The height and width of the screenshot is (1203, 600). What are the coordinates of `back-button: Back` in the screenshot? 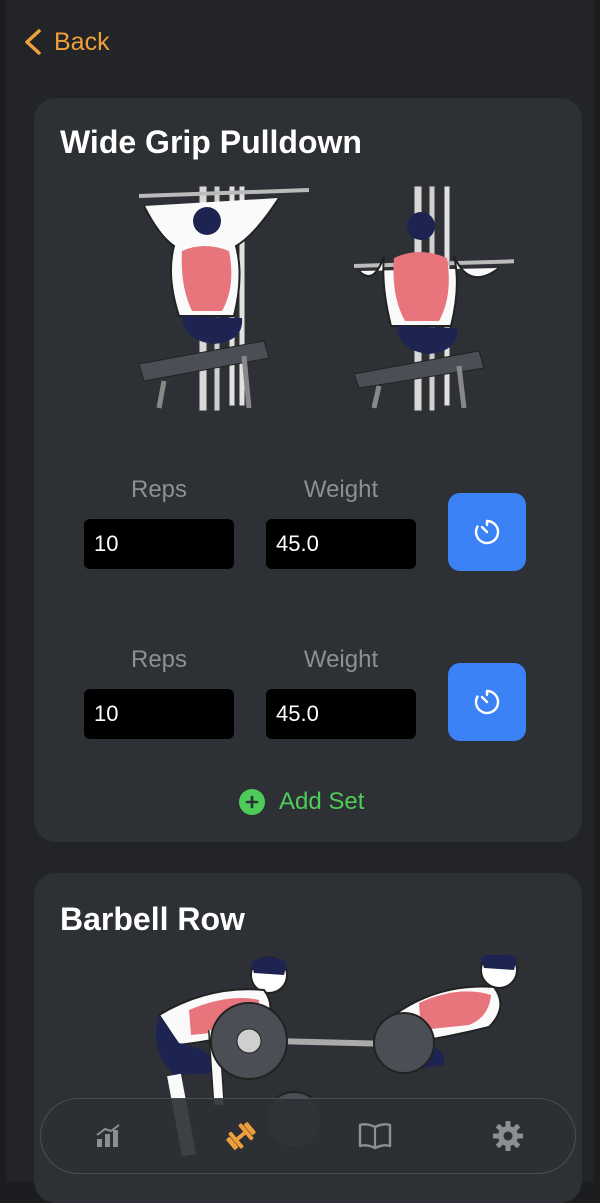 It's located at (66, 42).